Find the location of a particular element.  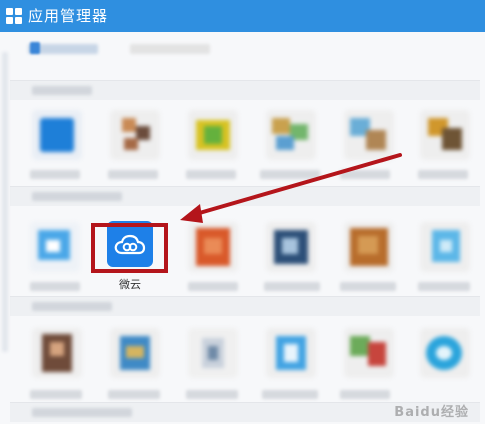

annotation-arrow is located at coordinates (291, 188).